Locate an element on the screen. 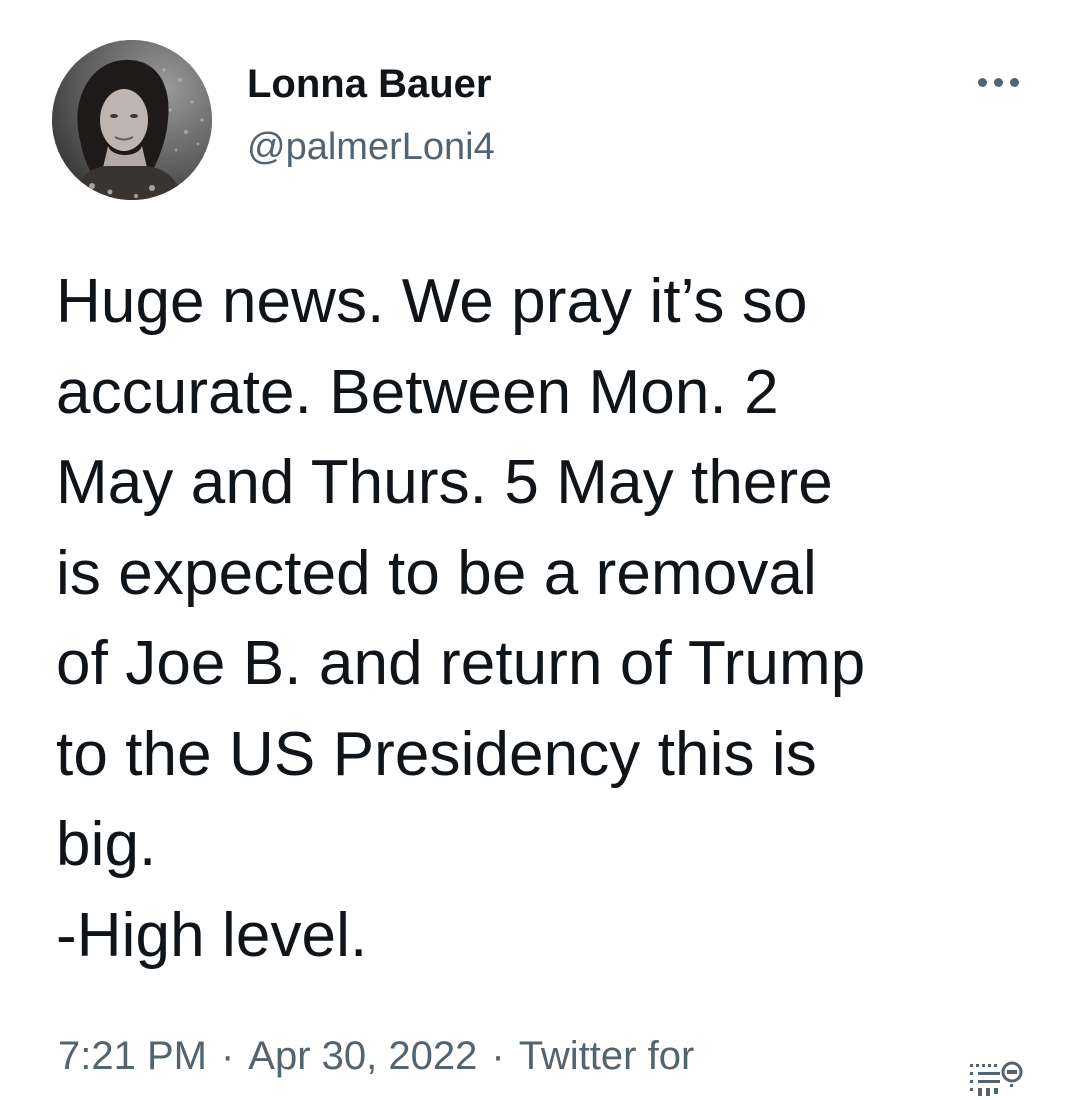 The height and width of the screenshot is (1100, 1080). profile-photo-icon is located at coordinates (132, 120).